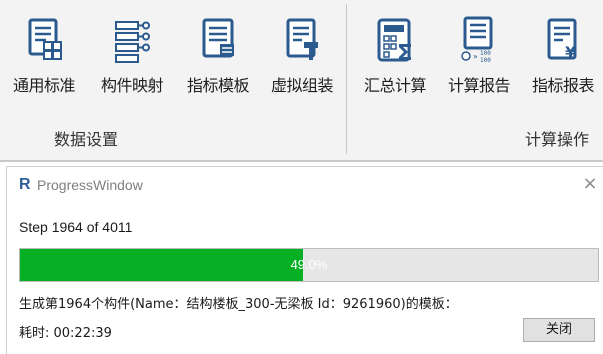 The image size is (603, 354). What do you see at coordinates (65, 333) in the screenshot?
I see `elapsed-time: 耗时: 00:22:39` at bounding box center [65, 333].